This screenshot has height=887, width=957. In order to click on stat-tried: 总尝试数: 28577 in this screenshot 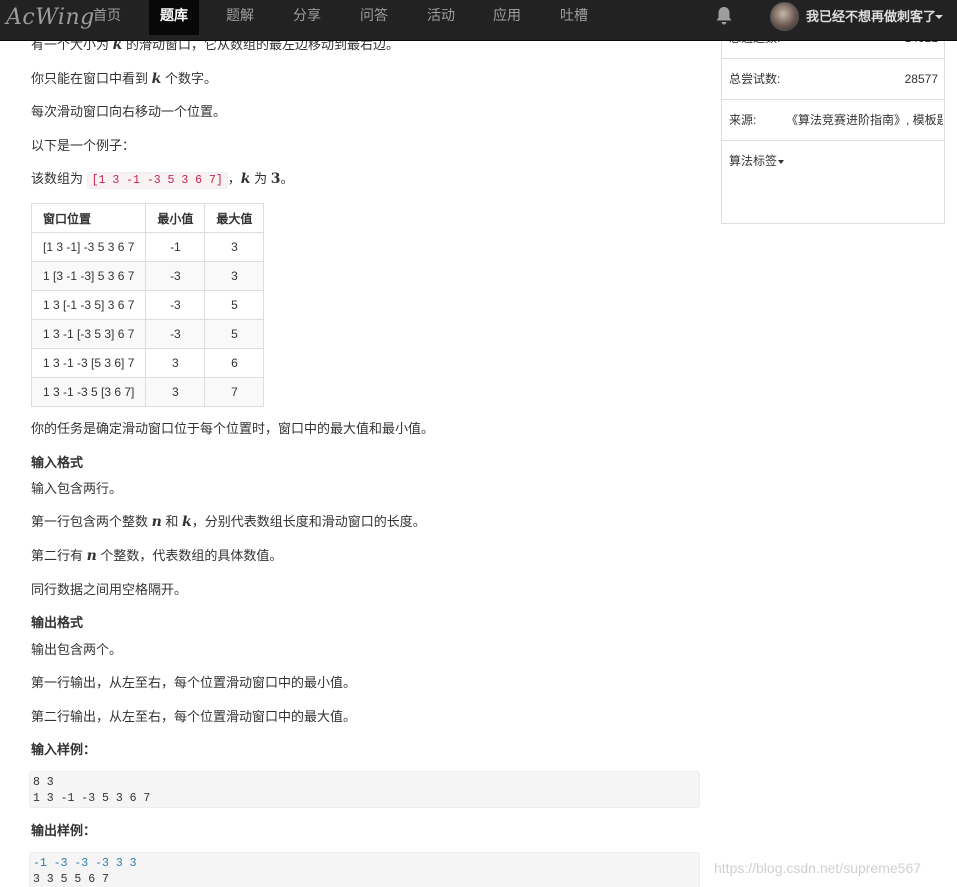, I will do `click(833, 79)`.